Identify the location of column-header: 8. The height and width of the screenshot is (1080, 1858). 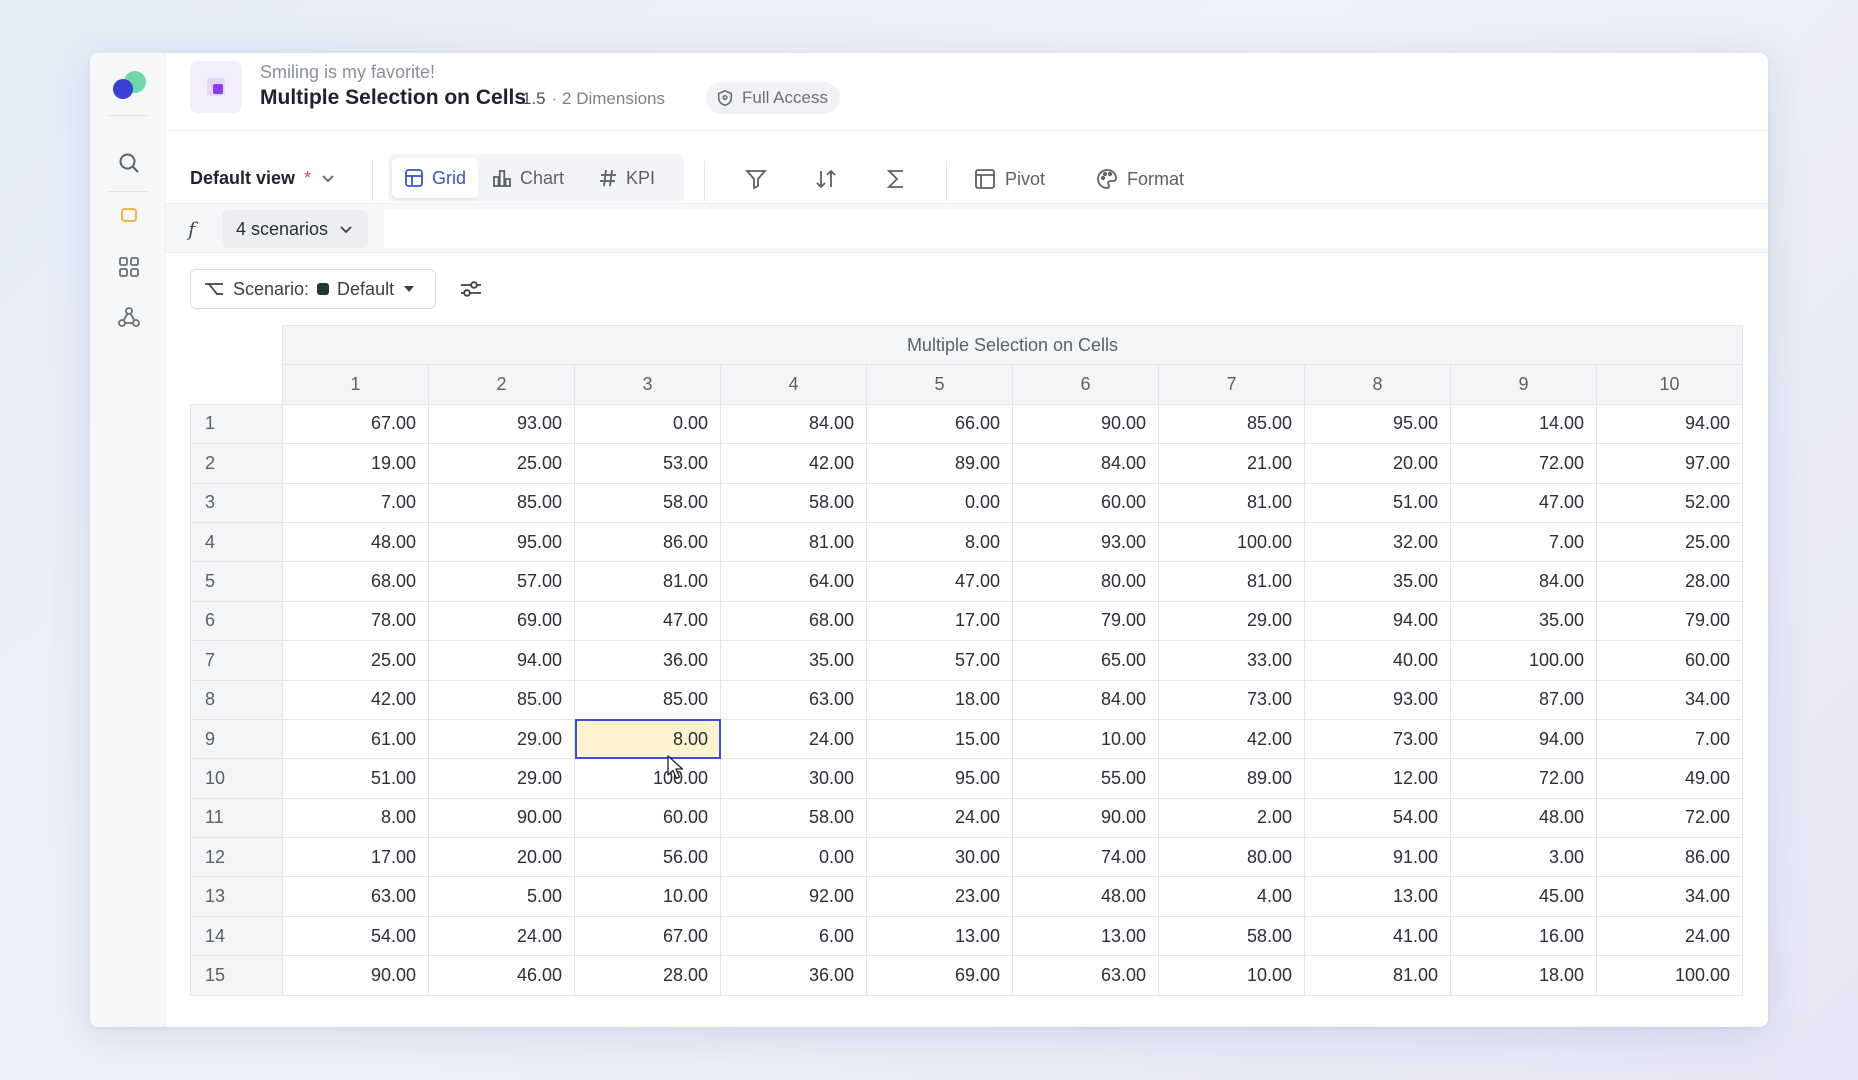
(1377, 384).